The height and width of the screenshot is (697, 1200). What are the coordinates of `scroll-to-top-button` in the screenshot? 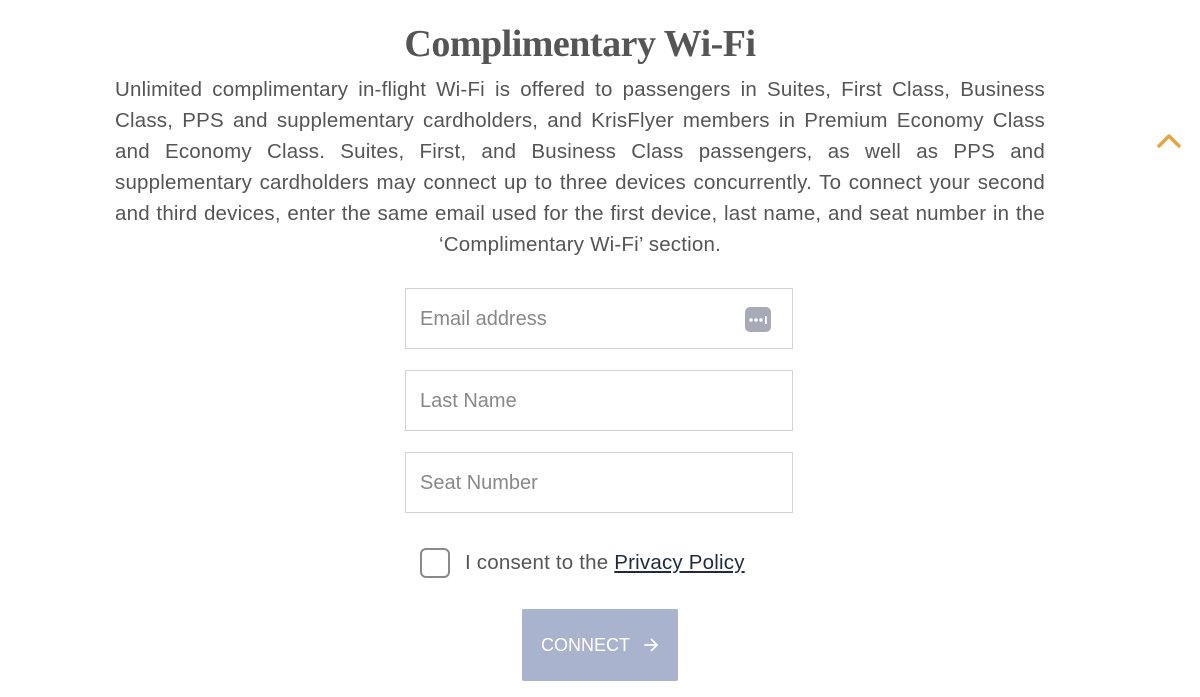 It's located at (1169, 140).